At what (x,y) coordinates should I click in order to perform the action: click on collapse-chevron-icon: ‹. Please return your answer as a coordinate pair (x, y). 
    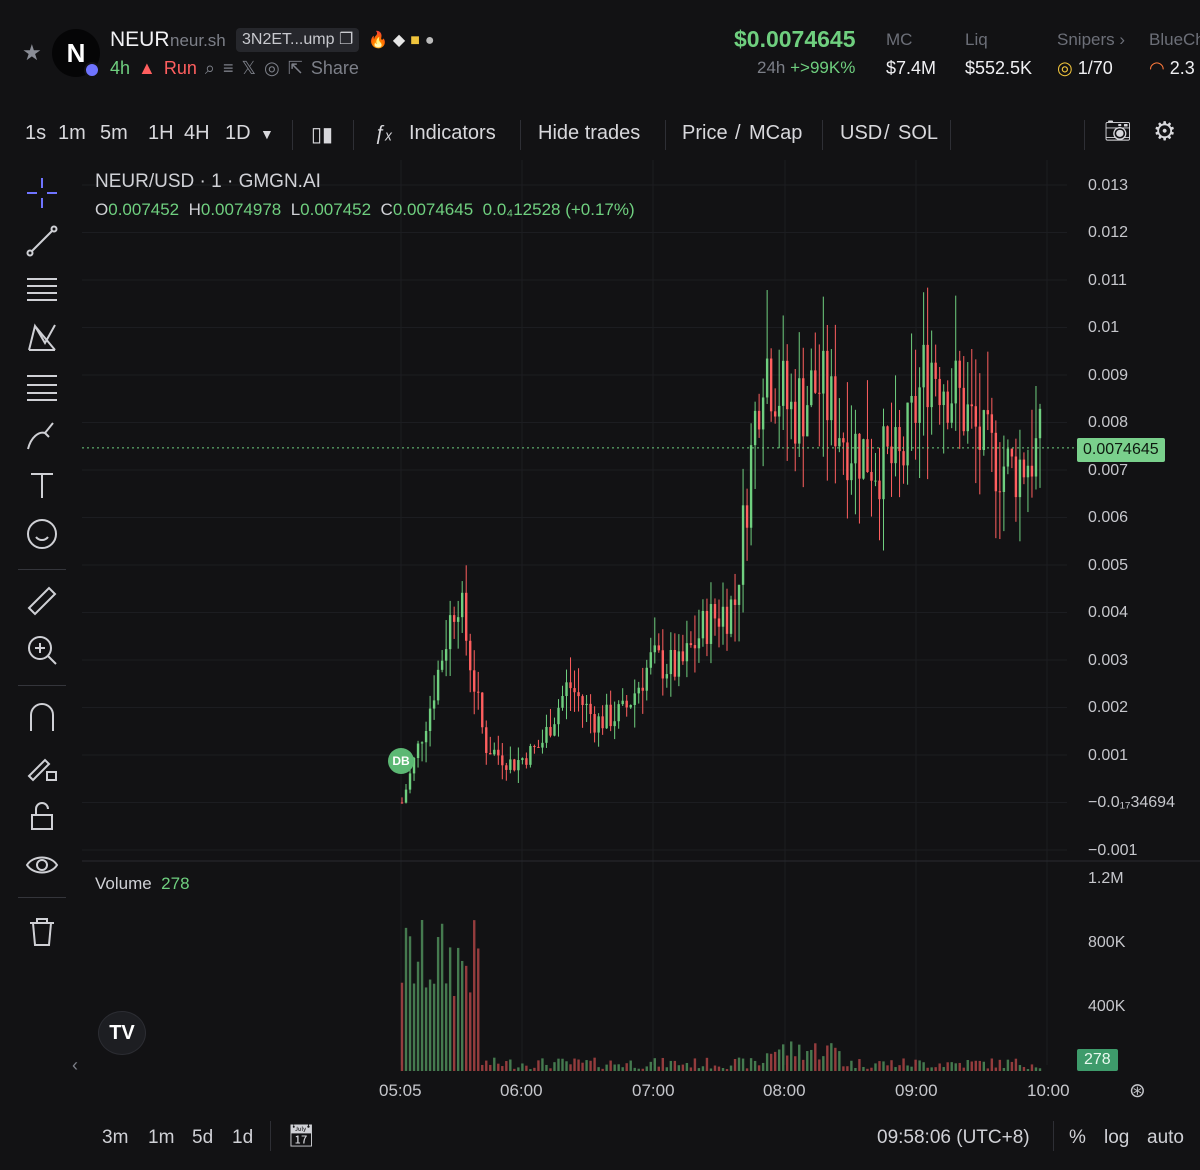
    Looking at the image, I should click on (75, 1065).